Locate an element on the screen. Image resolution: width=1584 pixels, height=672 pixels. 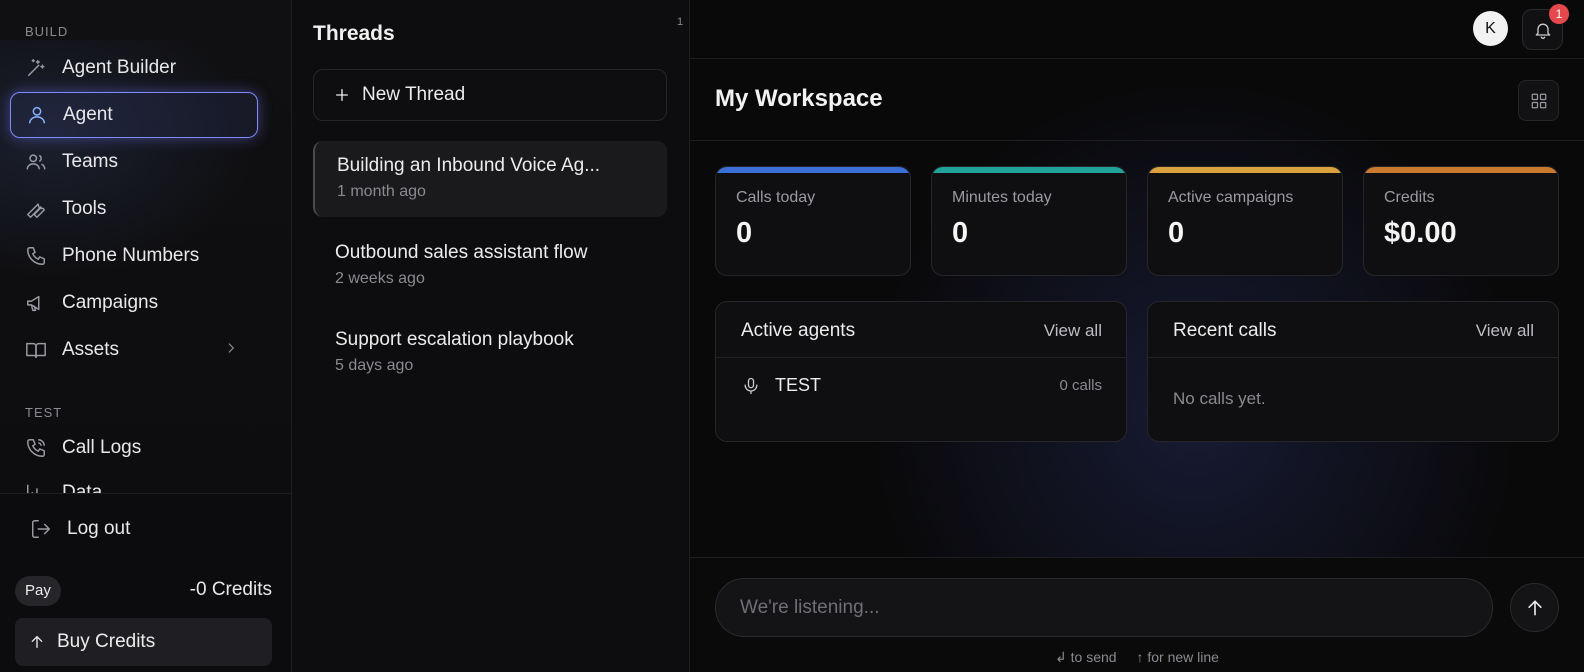
new-thread-label: New Thread is located at coordinates (414, 94).